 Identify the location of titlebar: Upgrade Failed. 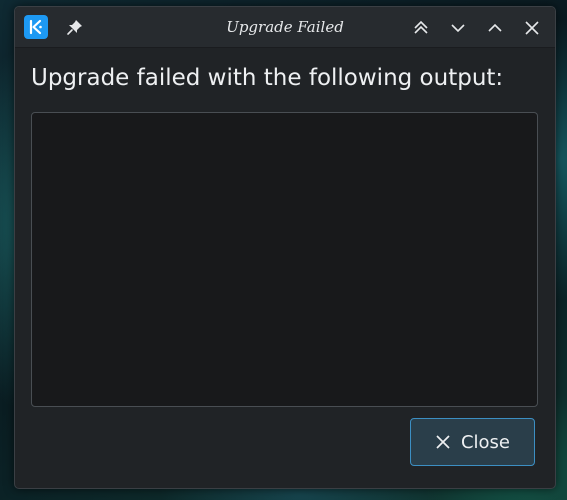
(285, 27).